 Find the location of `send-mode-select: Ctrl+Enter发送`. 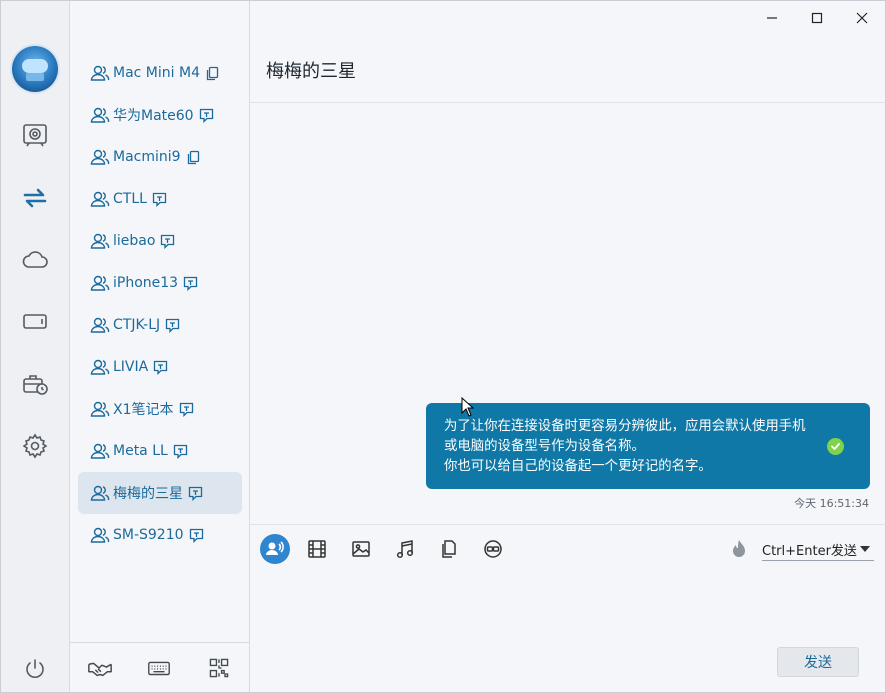

send-mode-select: Ctrl+Enter发送 is located at coordinates (818, 549).